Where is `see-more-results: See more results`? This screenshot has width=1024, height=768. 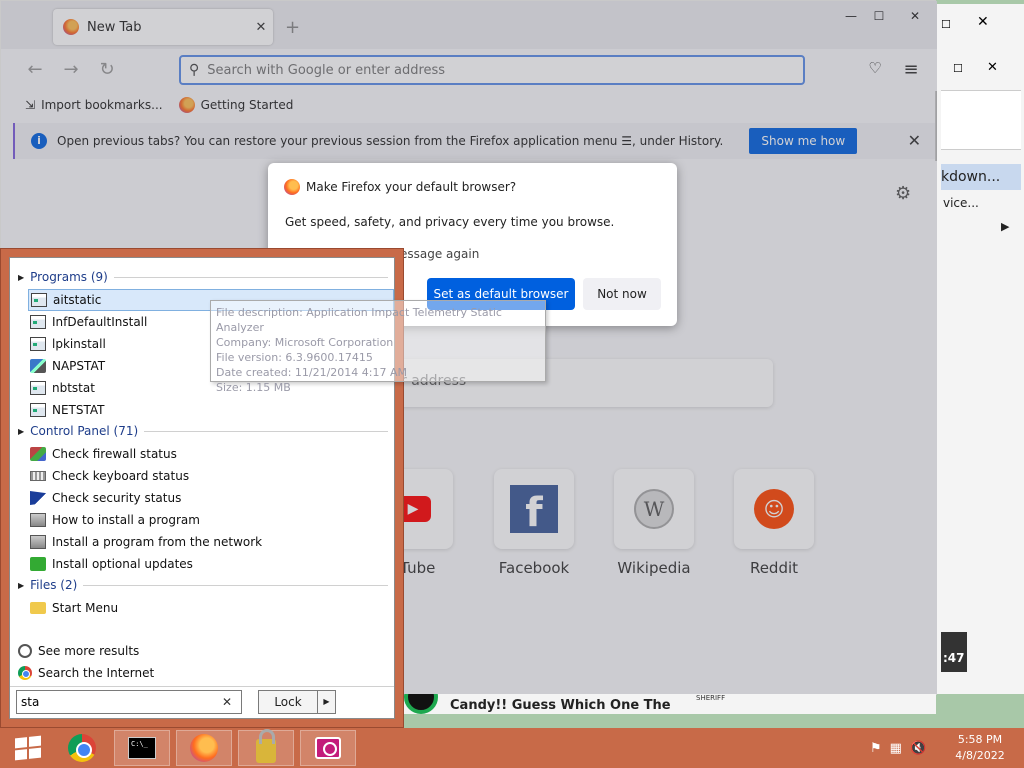
see-more-results: See more results is located at coordinates (199, 651).